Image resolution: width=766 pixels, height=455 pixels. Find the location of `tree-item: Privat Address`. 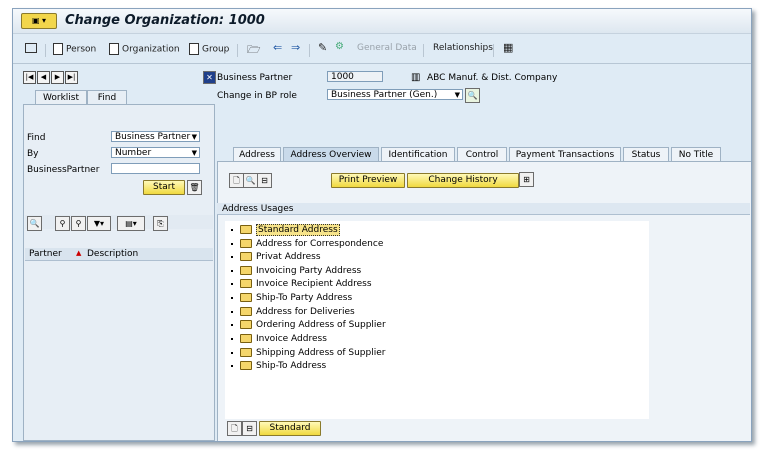

tree-item: Privat Address is located at coordinates (276, 257).